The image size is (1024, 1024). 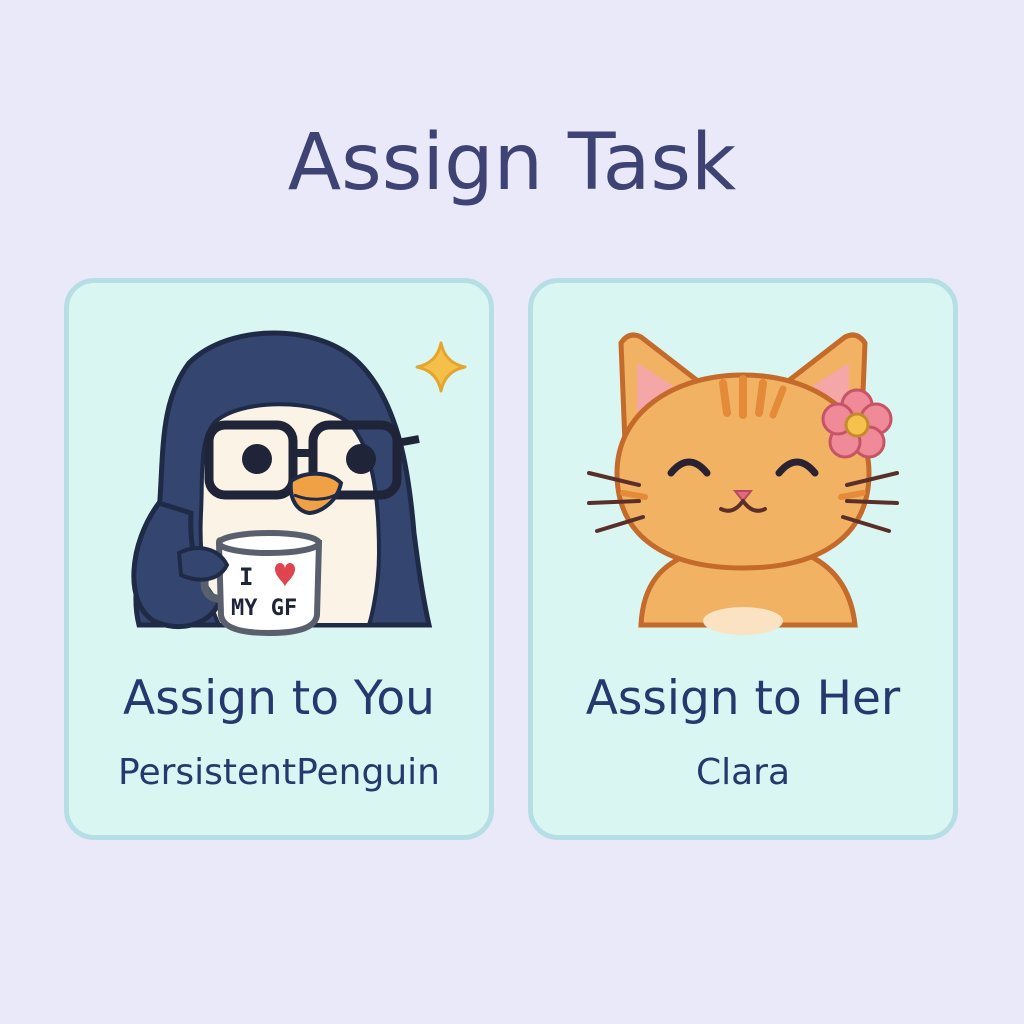 What do you see at coordinates (279, 698) in the screenshot?
I see `assign-to-you-label: Assign to You` at bounding box center [279, 698].